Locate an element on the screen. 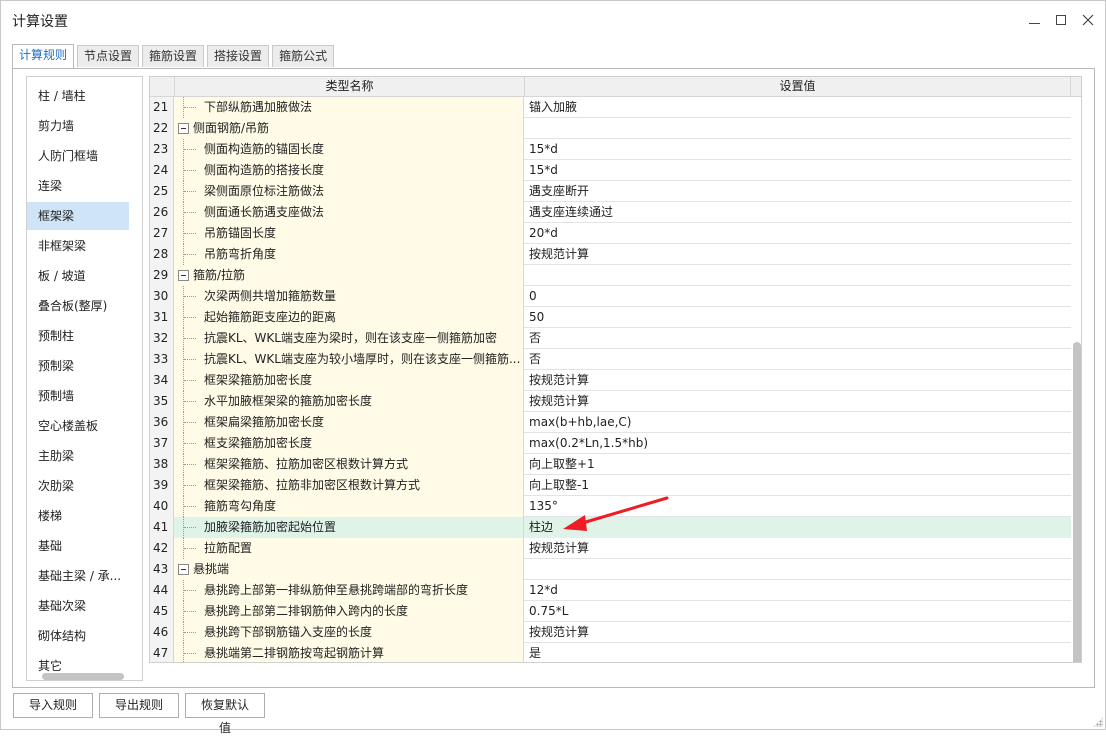 The height and width of the screenshot is (740, 1106). type-name-cell: 吊筋锚固长度 is located at coordinates (349, 233).